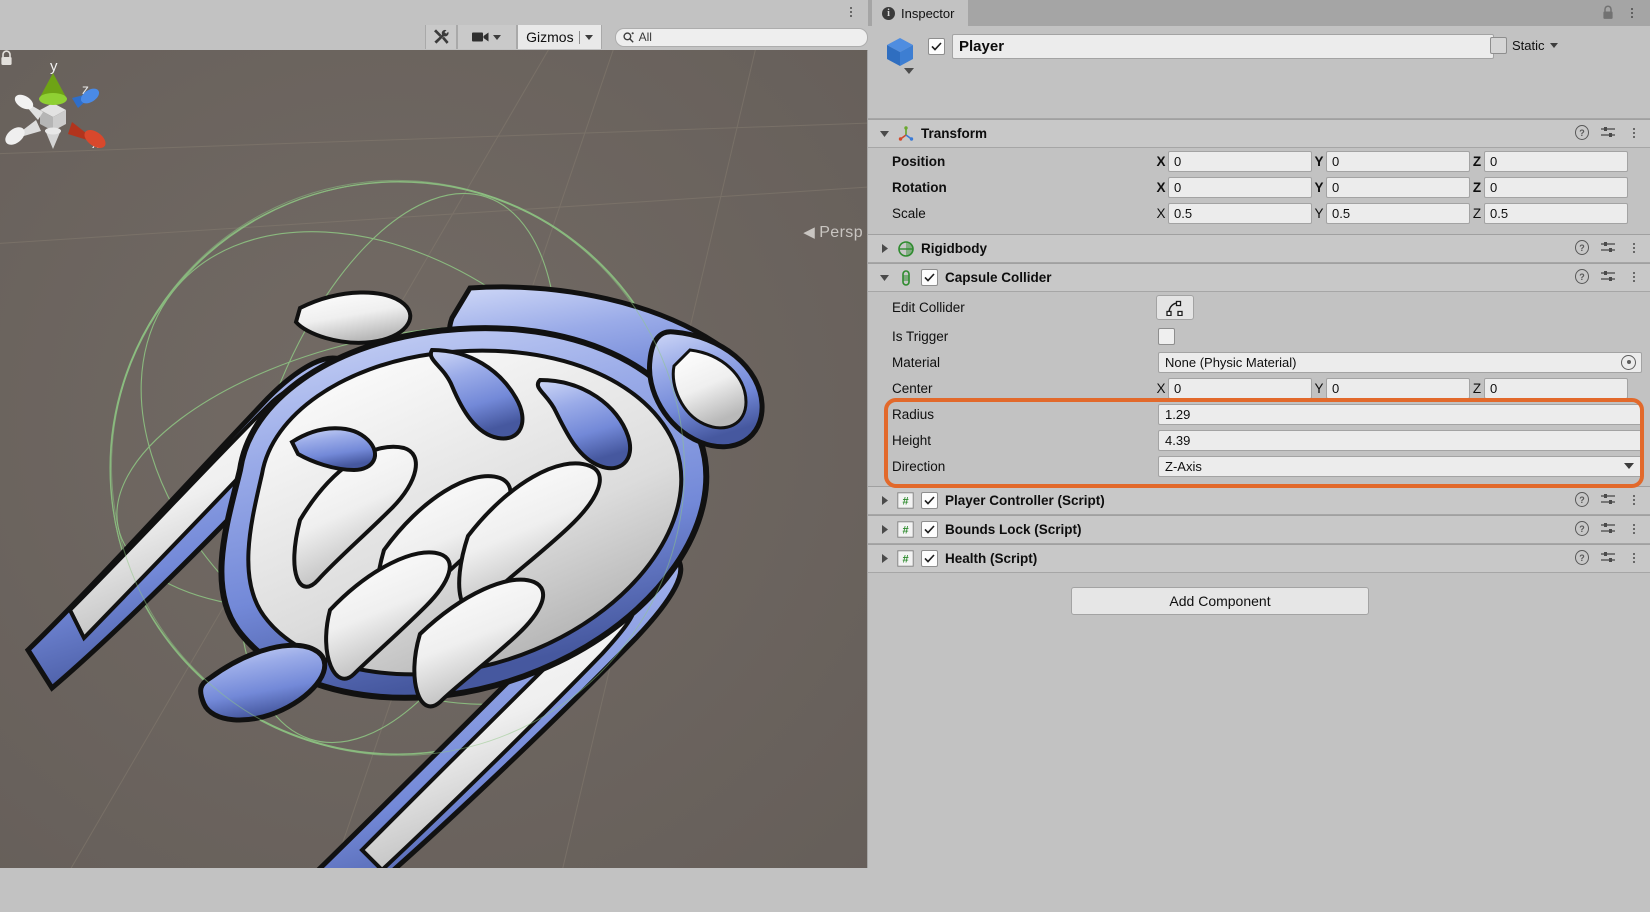 The width and height of the screenshot is (1650, 912). I want to click on add-component-button: Add Component, so click(1220, 601).